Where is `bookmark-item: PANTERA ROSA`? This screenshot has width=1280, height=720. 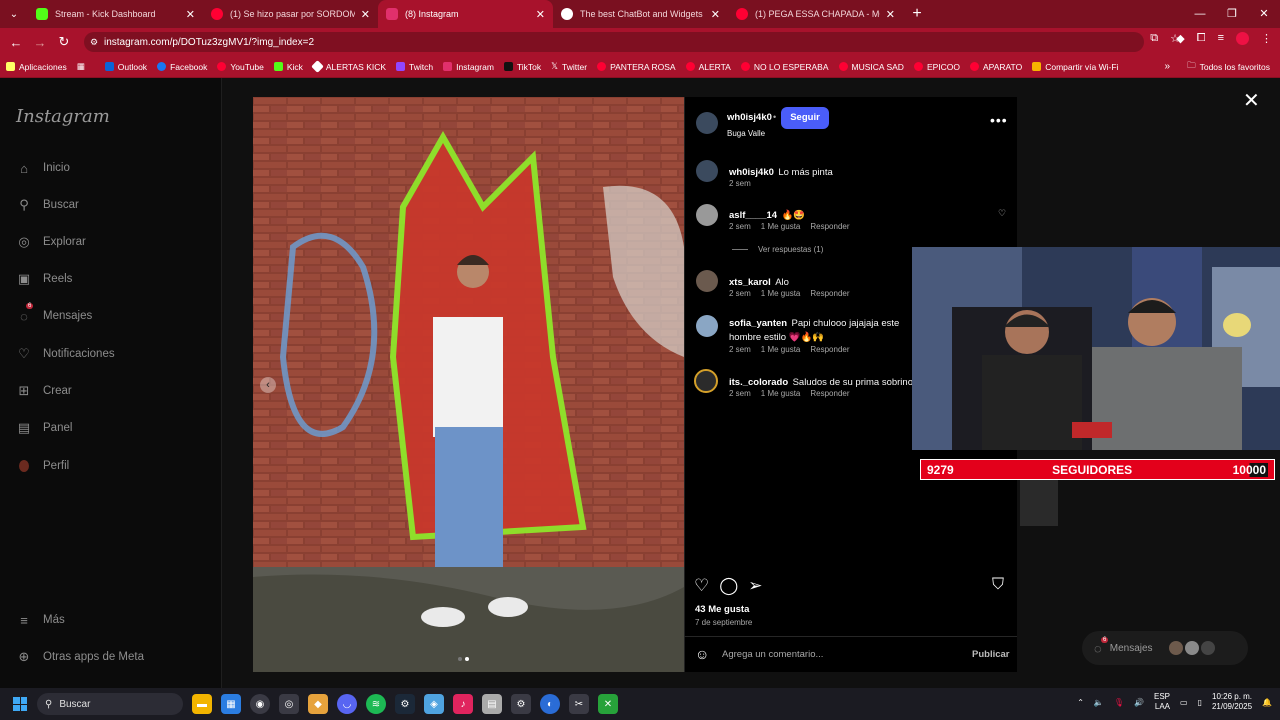
bookmark-item: PANTERA ROSA is located at coordinates (636, 67).